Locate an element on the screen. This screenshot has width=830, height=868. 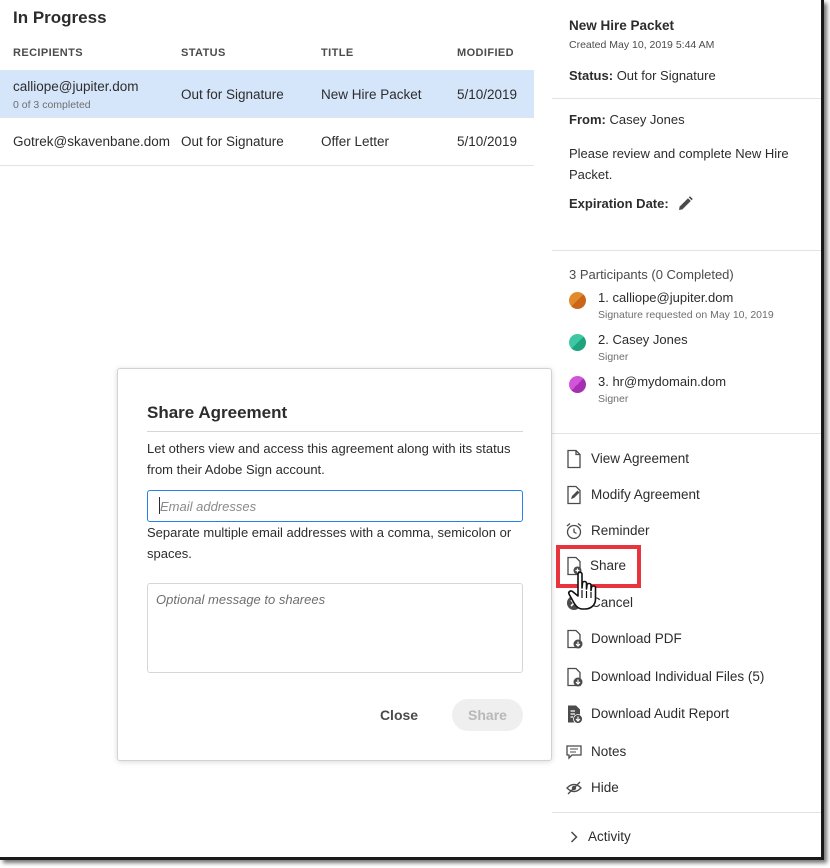
activity-label: Activity is located at coordinates (609, 836).